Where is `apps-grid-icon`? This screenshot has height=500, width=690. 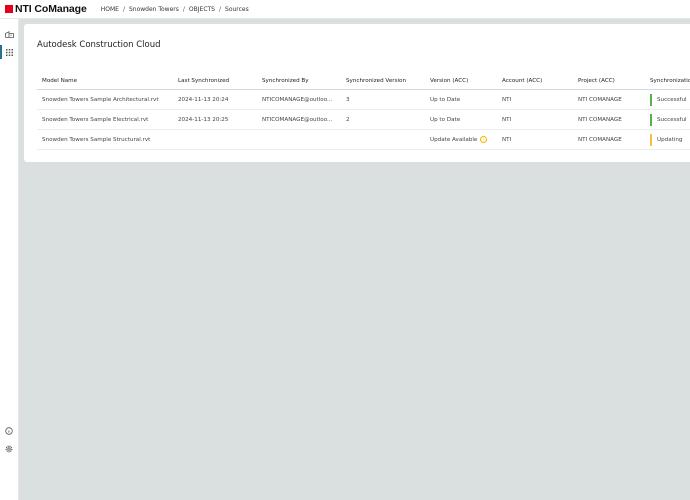 apps-grid-icon is located at coordinates (9, 52).